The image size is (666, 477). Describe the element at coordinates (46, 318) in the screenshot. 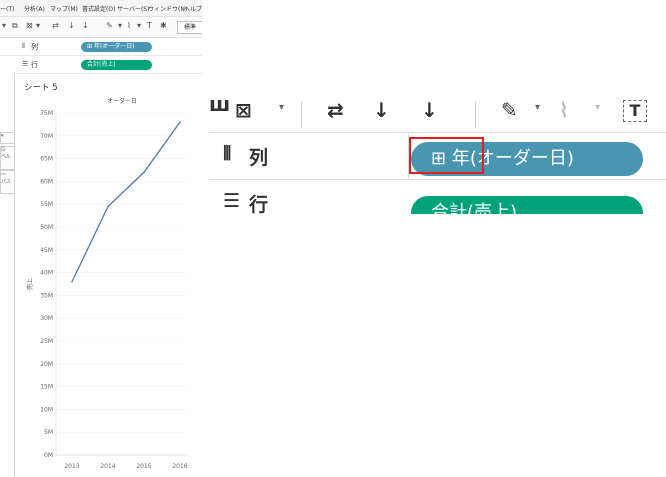

I see `y-tick-label: 30M` at that location.